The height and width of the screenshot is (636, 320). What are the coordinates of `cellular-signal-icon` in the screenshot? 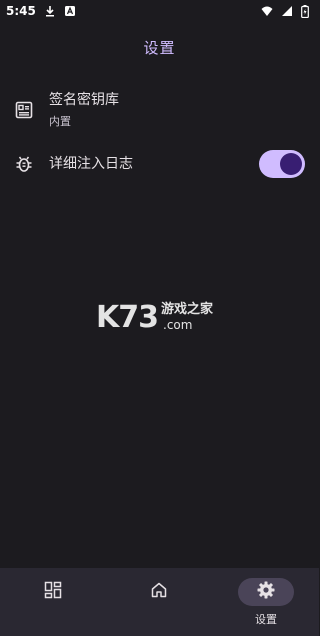 It's located at (287, 11).